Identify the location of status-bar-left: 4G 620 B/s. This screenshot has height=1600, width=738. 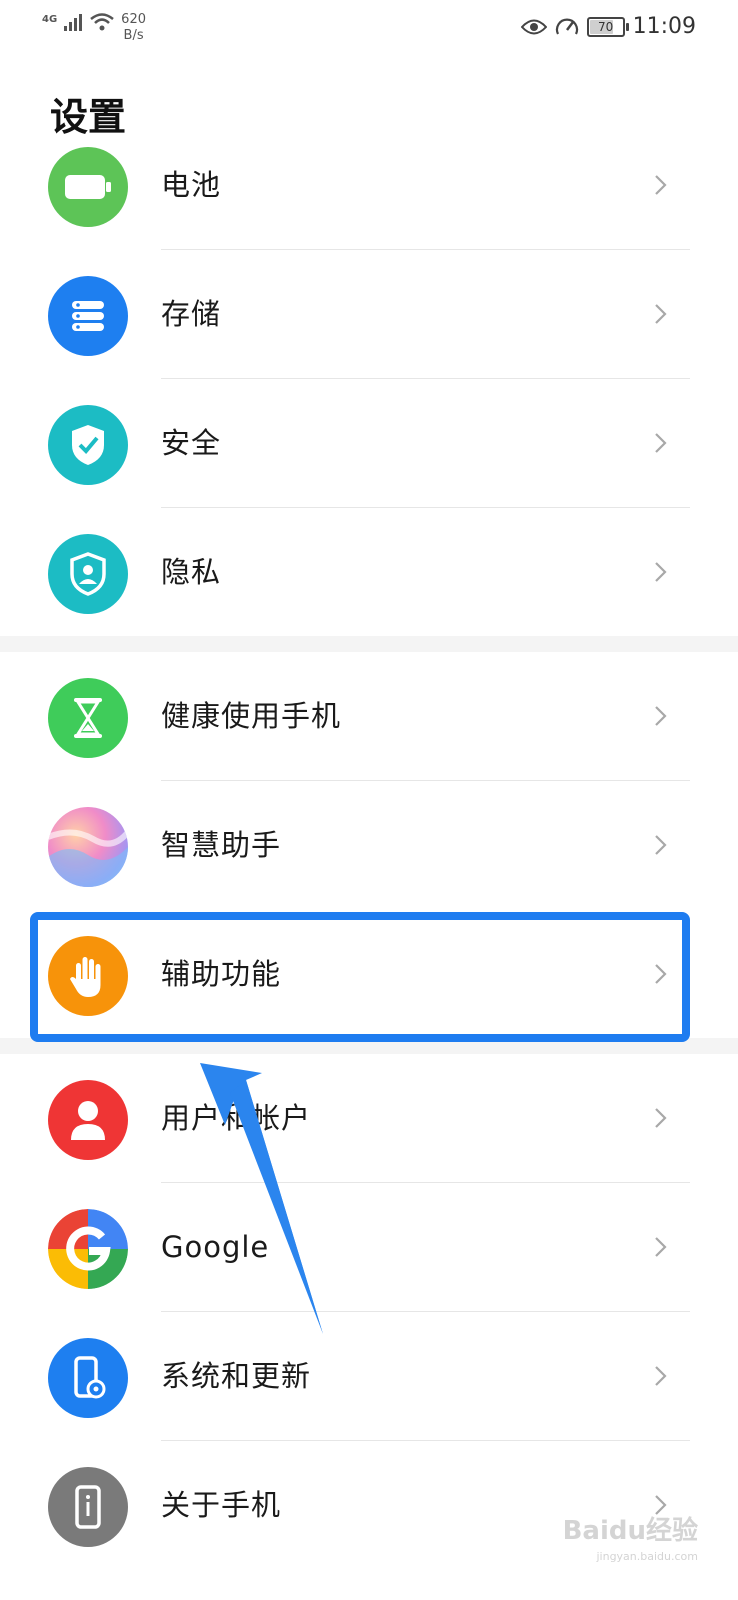
(94, 28).